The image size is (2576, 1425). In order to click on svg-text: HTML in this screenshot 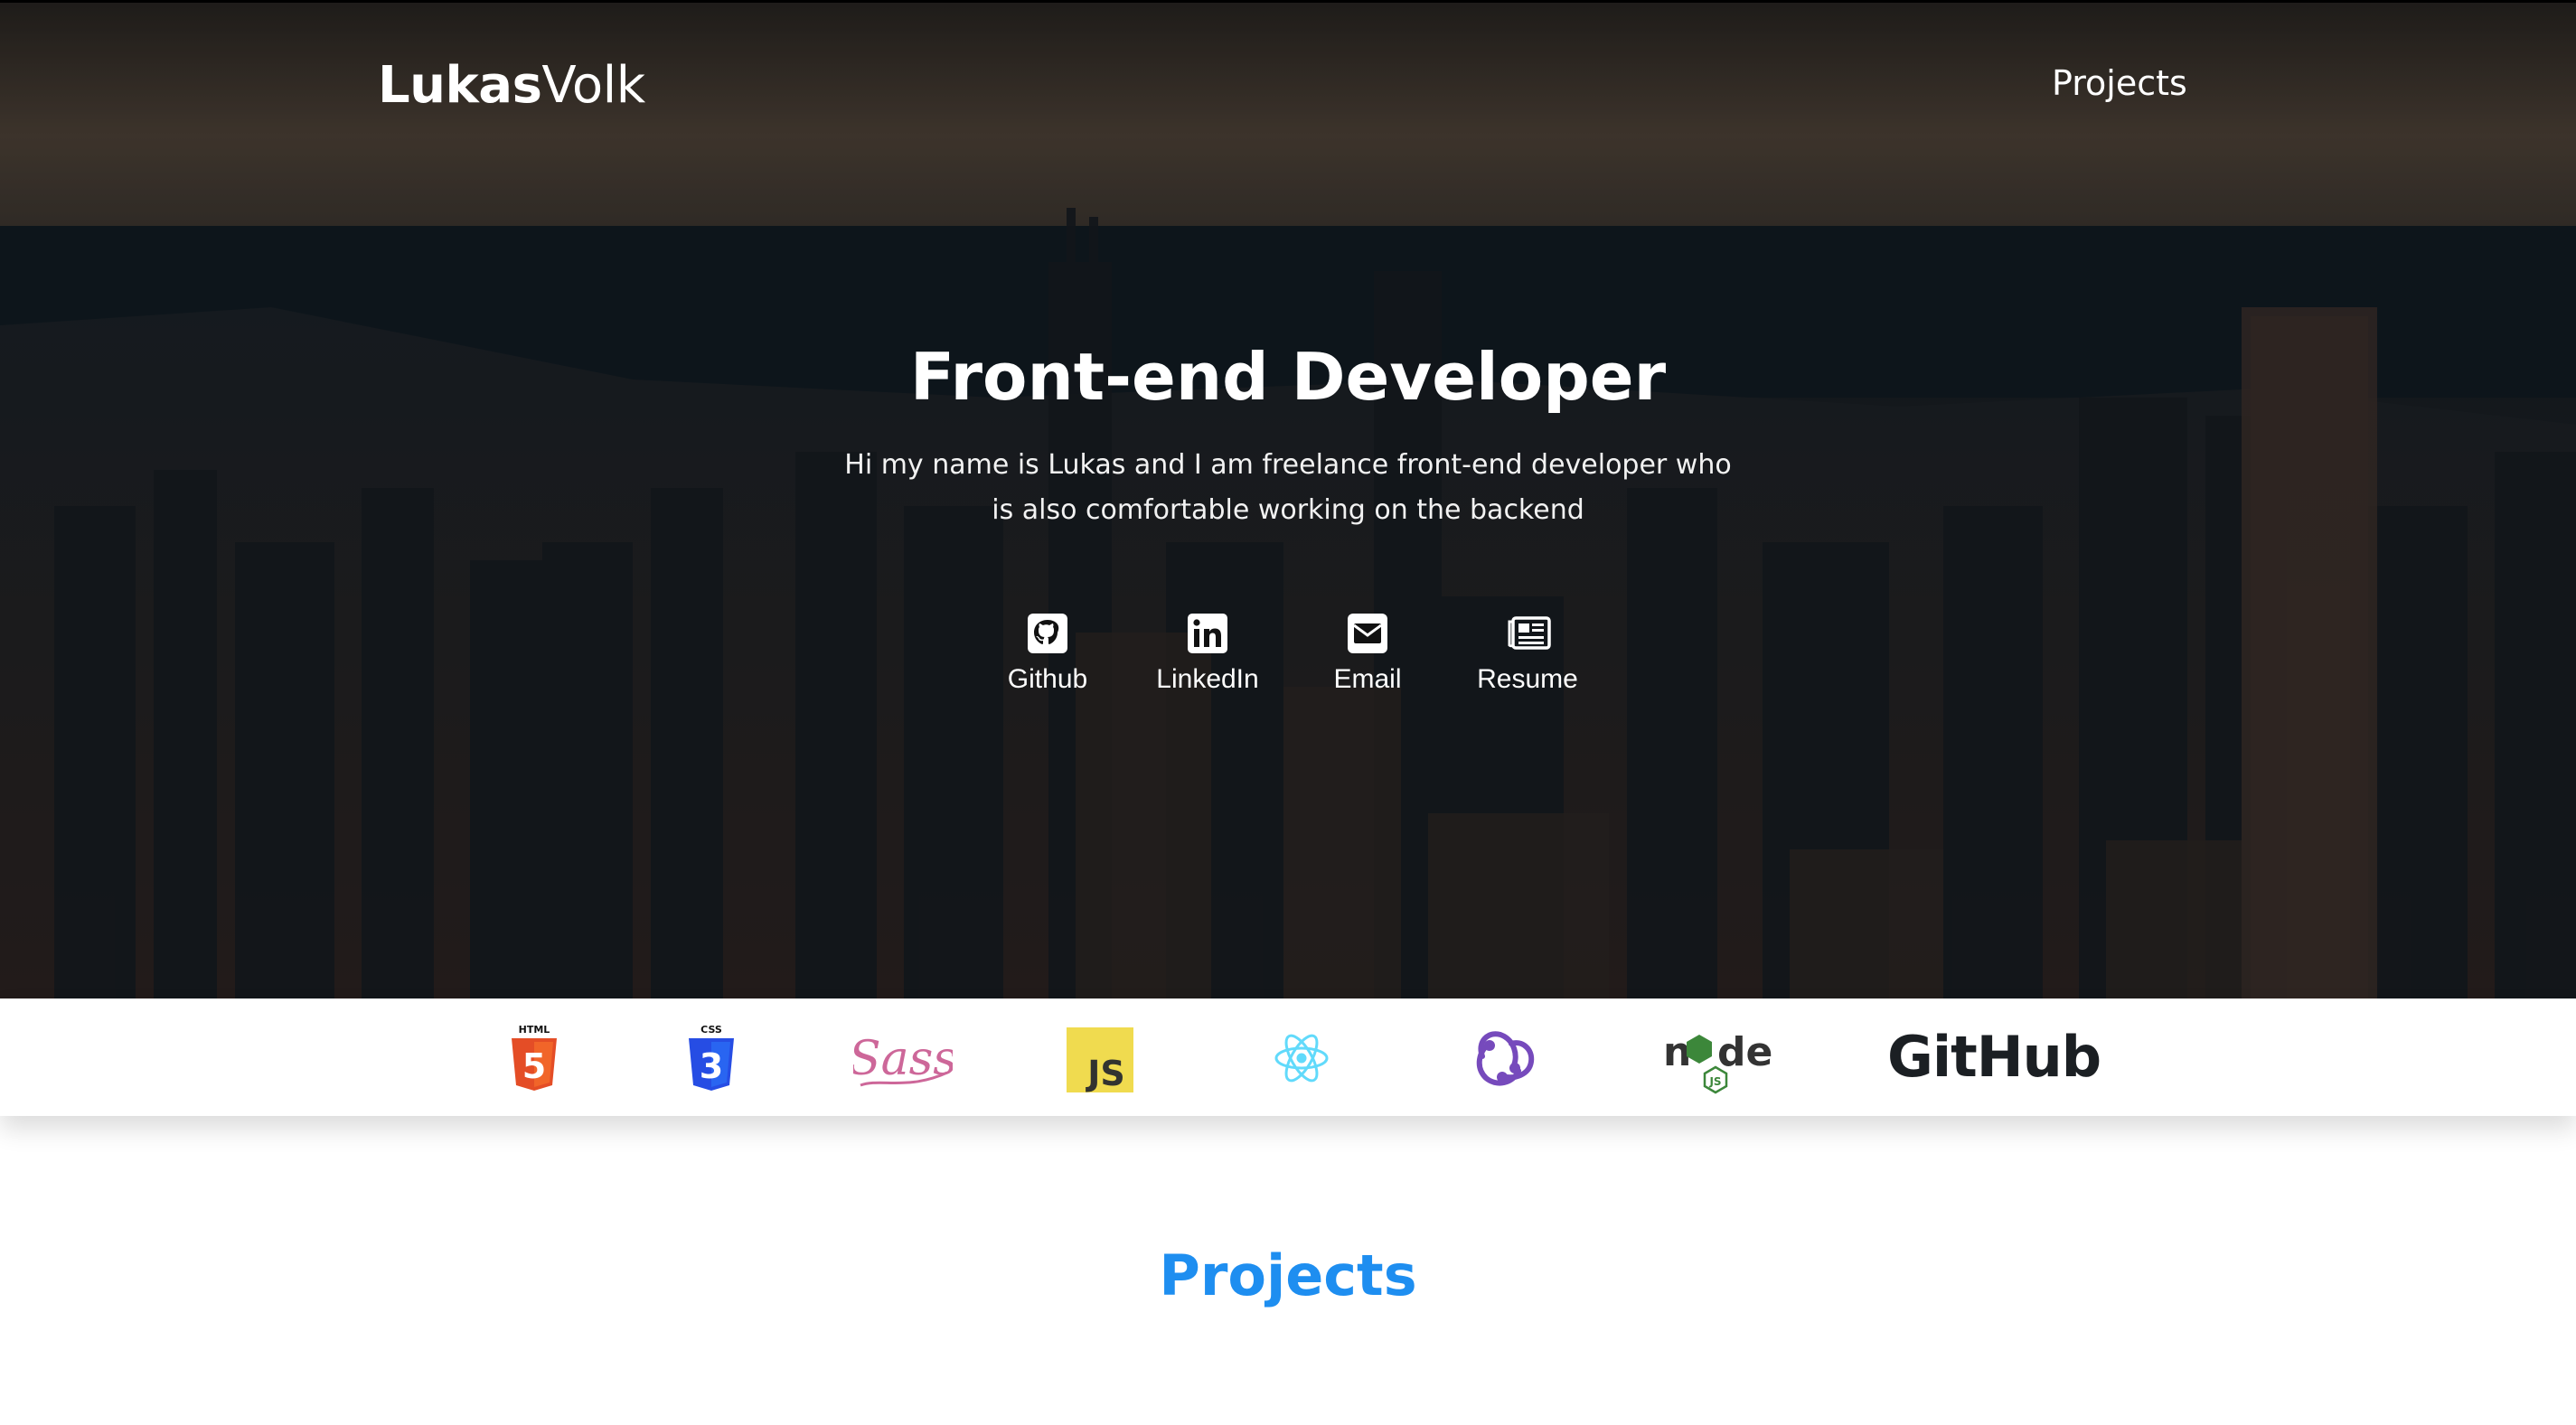, I will do `click(535, 1030)`.